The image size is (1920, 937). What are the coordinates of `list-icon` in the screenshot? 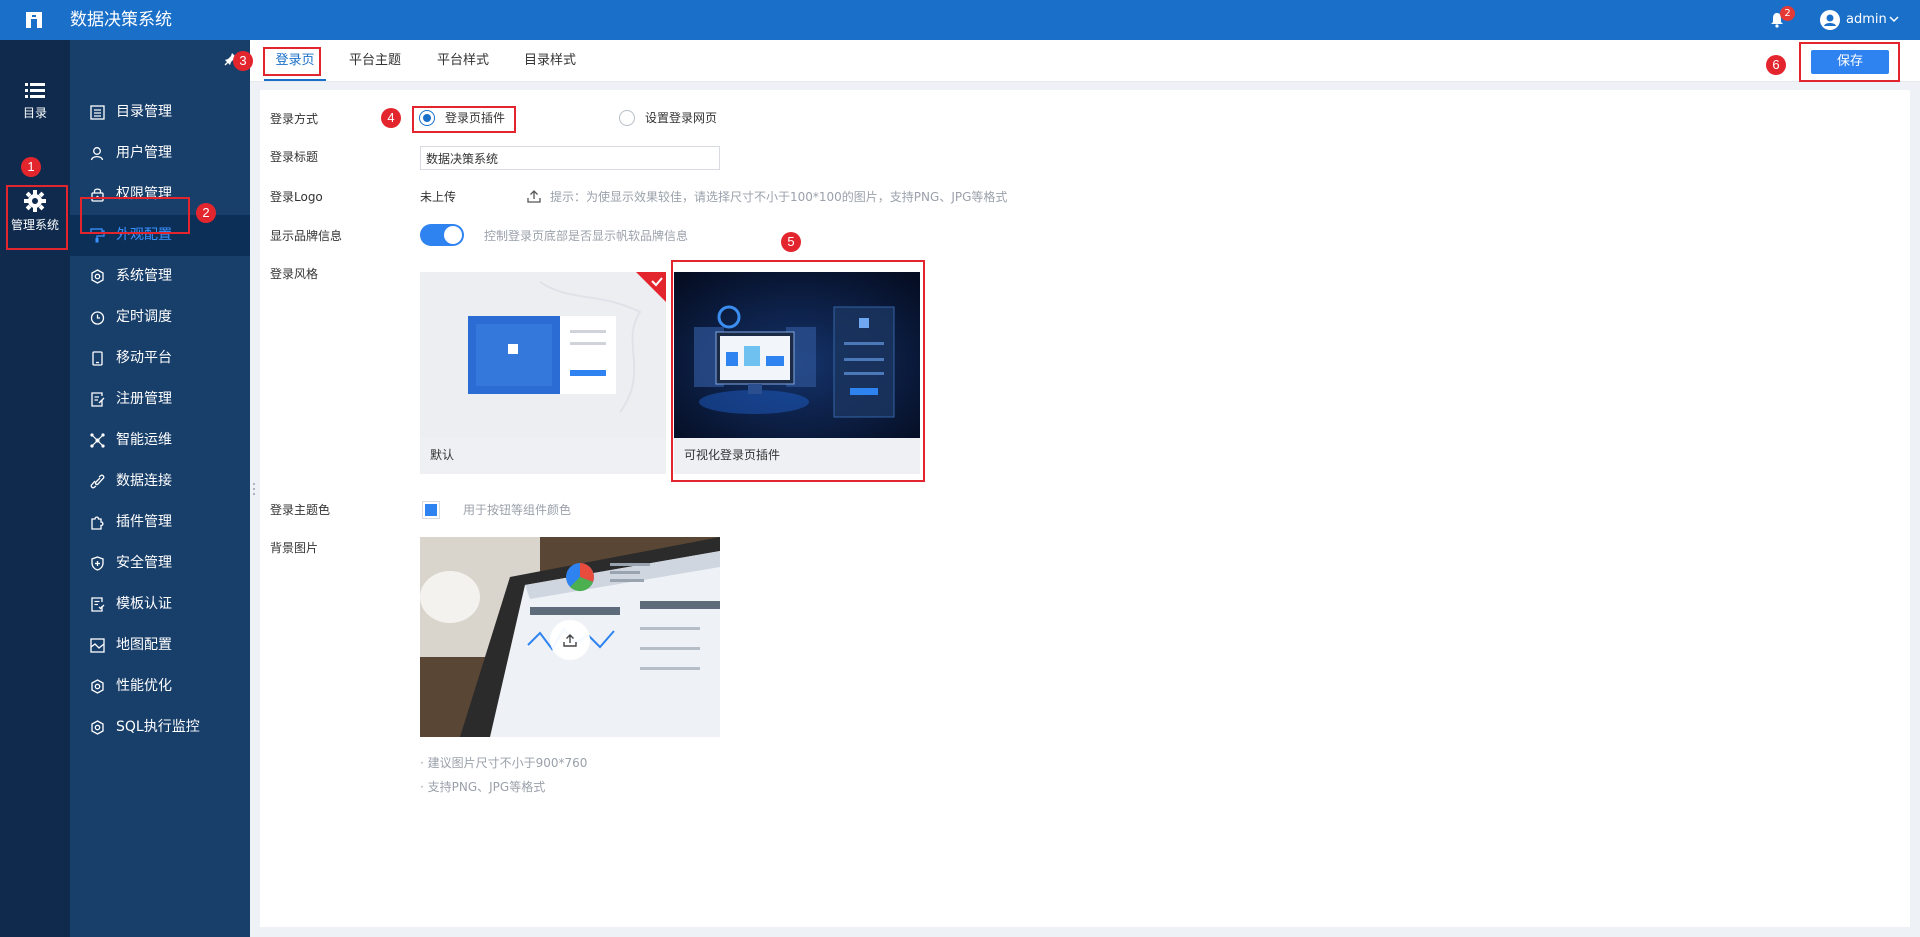 It's located at (35, 90).